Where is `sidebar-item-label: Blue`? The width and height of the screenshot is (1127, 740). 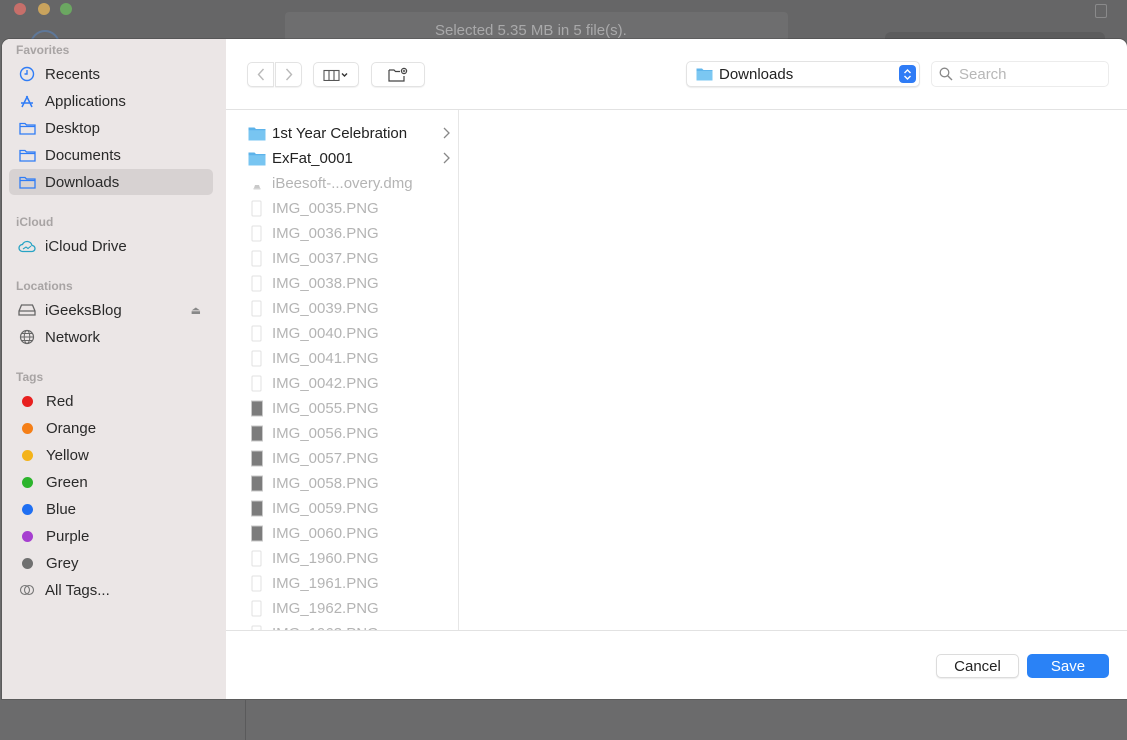
sidebar-item-label: Blue is located at coordinates (61, 509).